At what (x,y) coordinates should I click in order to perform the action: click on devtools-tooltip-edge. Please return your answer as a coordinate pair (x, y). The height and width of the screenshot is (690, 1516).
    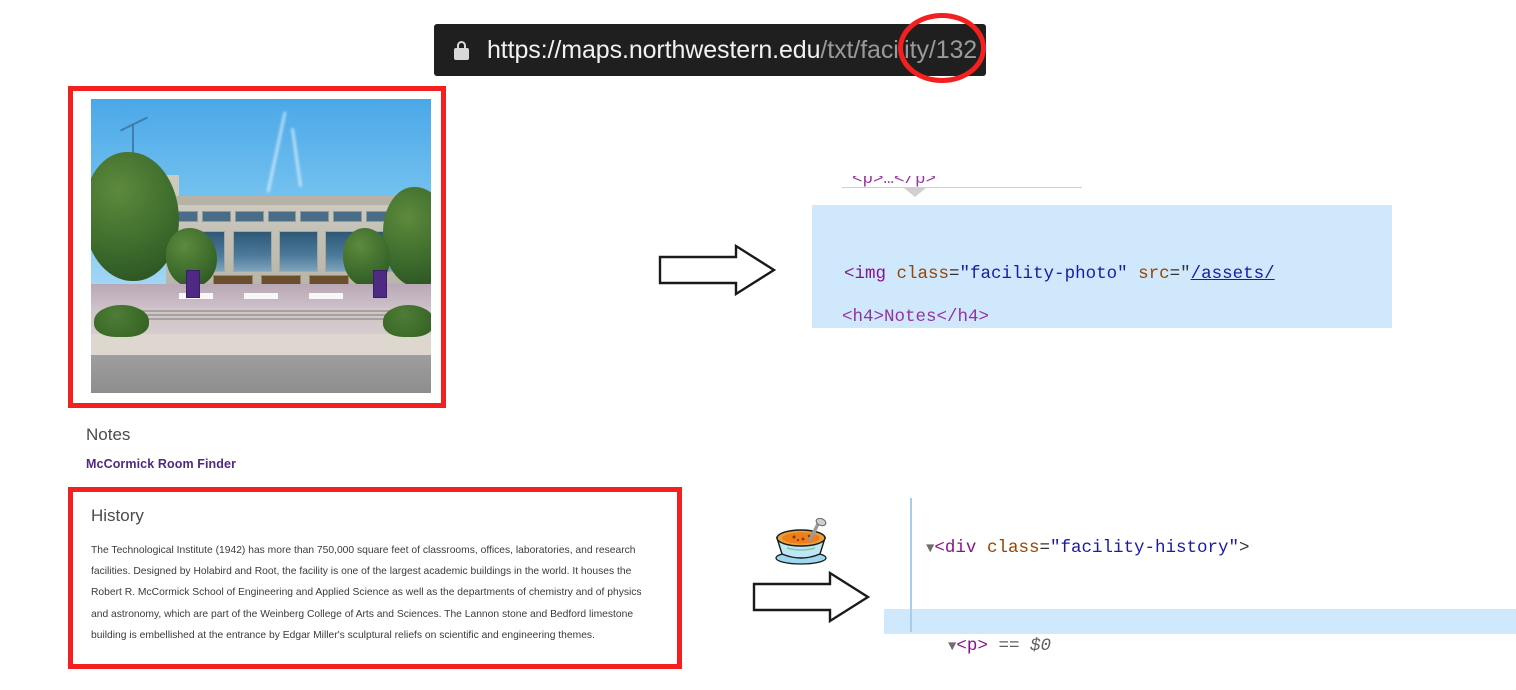
    Looking at the image, I should click on (962, 187).